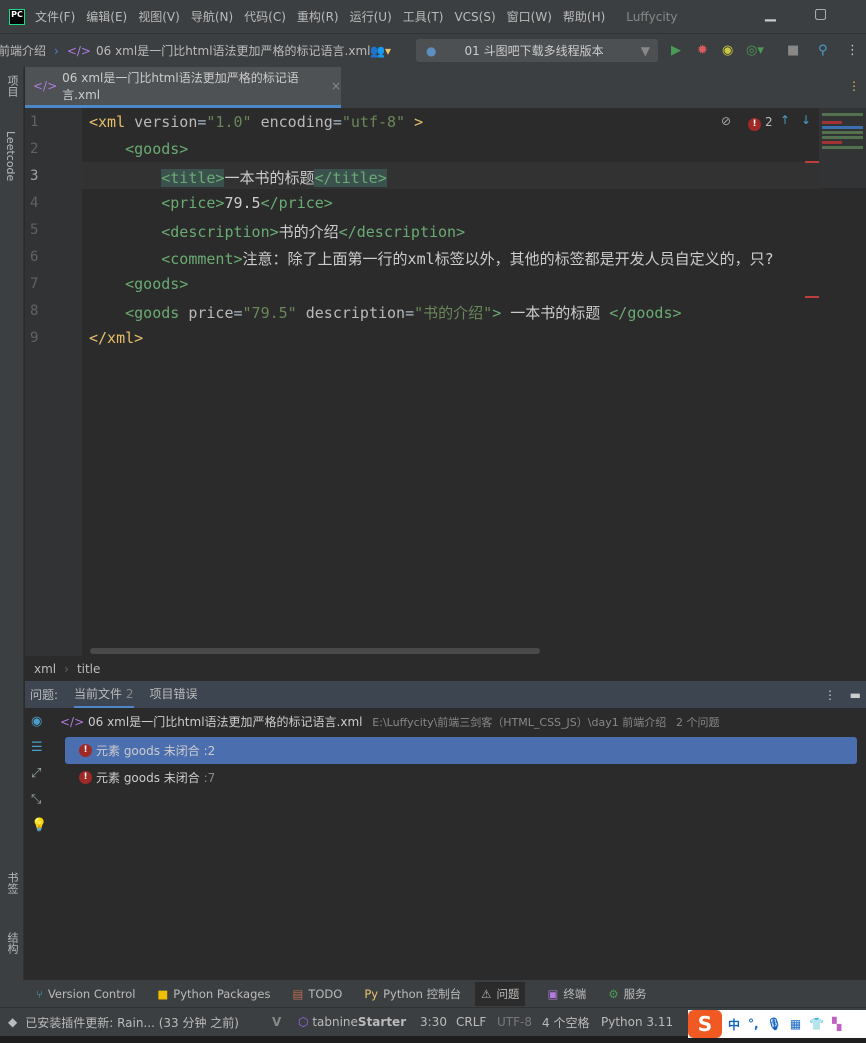 This screenshot has height=1043, width=866. What do you see at coordinates (537, 50) in the screenshot?
I see `run-config-select: ● 01 斗图吧下载多线程版本 ▼` at bounding box center [537, 50].